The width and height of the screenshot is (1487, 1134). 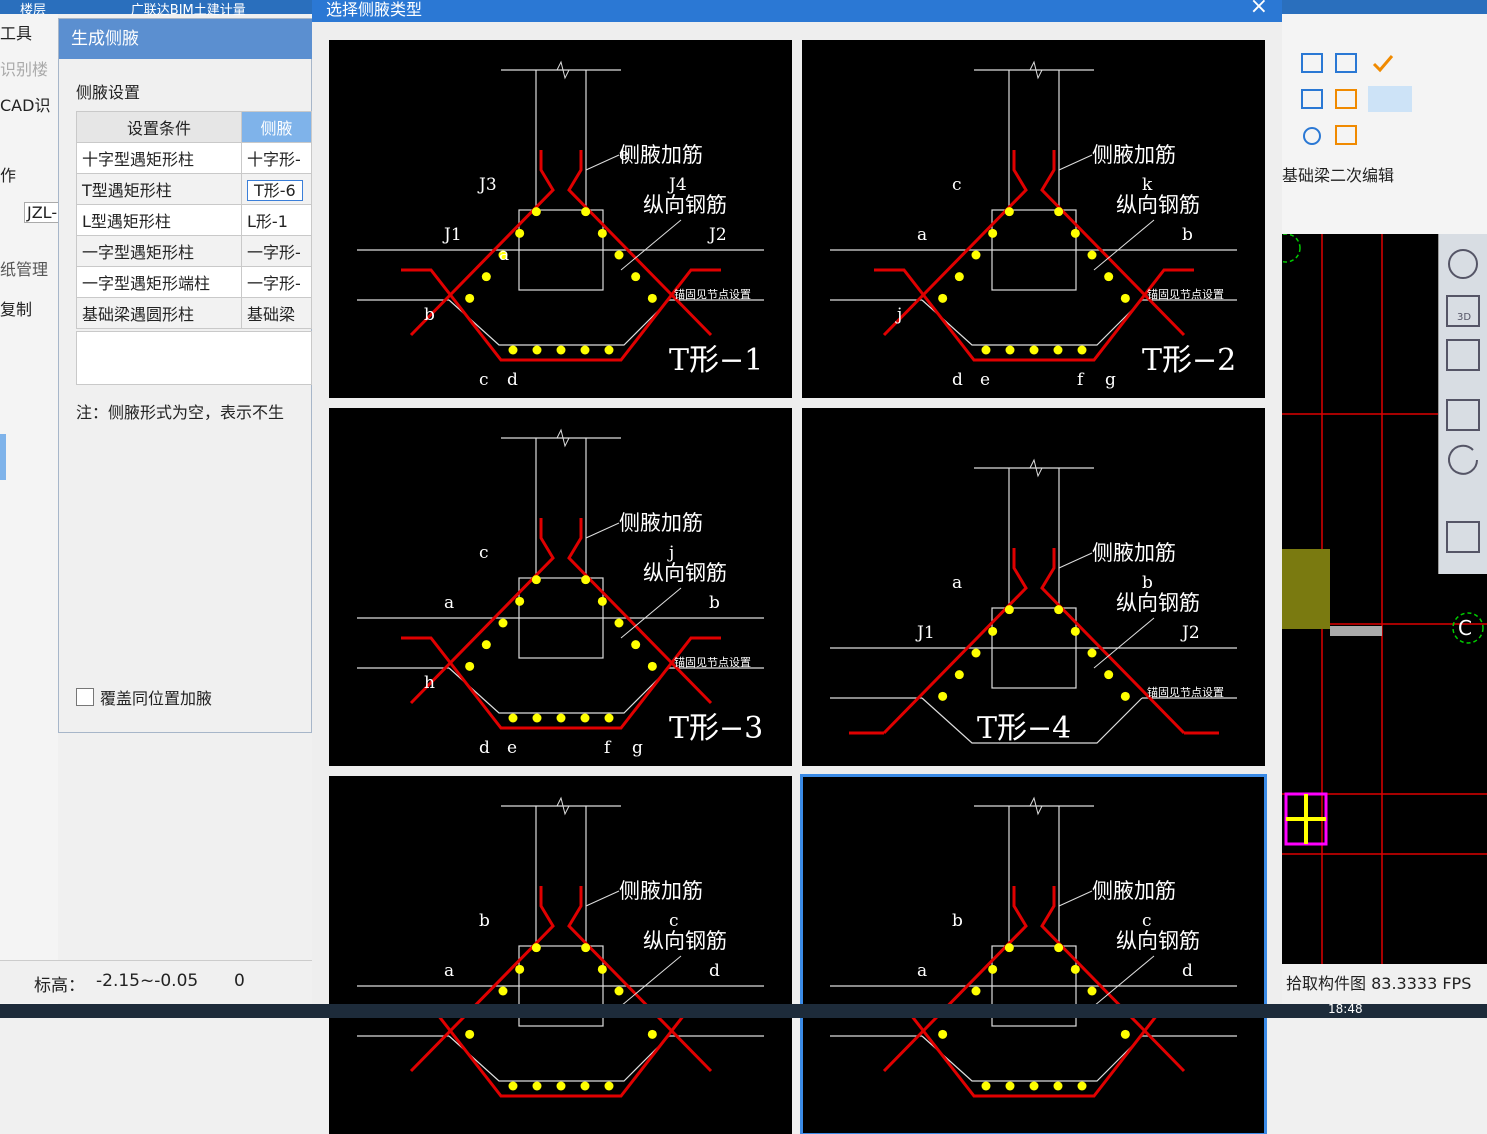 I want to click on selection-marker, so click(x=3, y=457).